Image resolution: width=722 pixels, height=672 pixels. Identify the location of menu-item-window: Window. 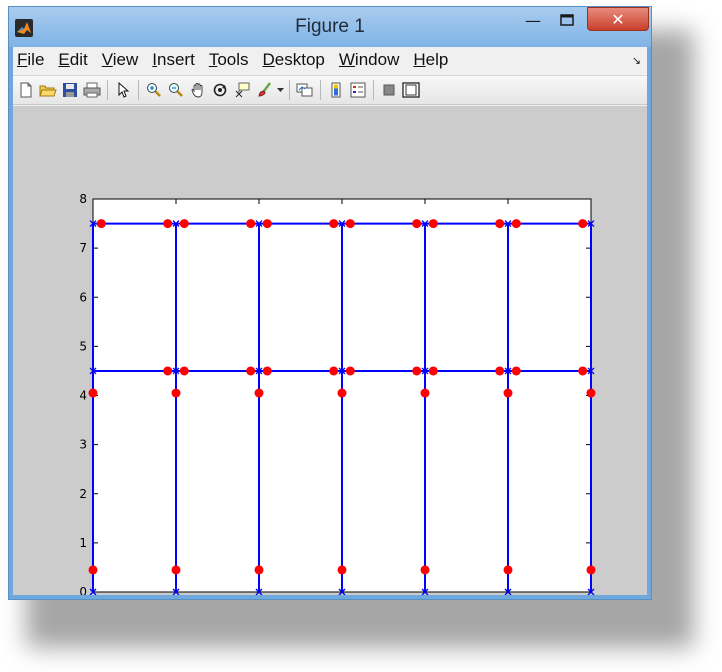
(370, 60).